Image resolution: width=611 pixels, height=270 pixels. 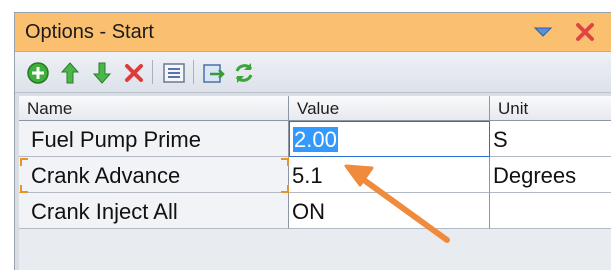 What do you see at coordinates (38, 73) in the screenshot?
I see `add-circle-icon` at bounding box center [38, 73].